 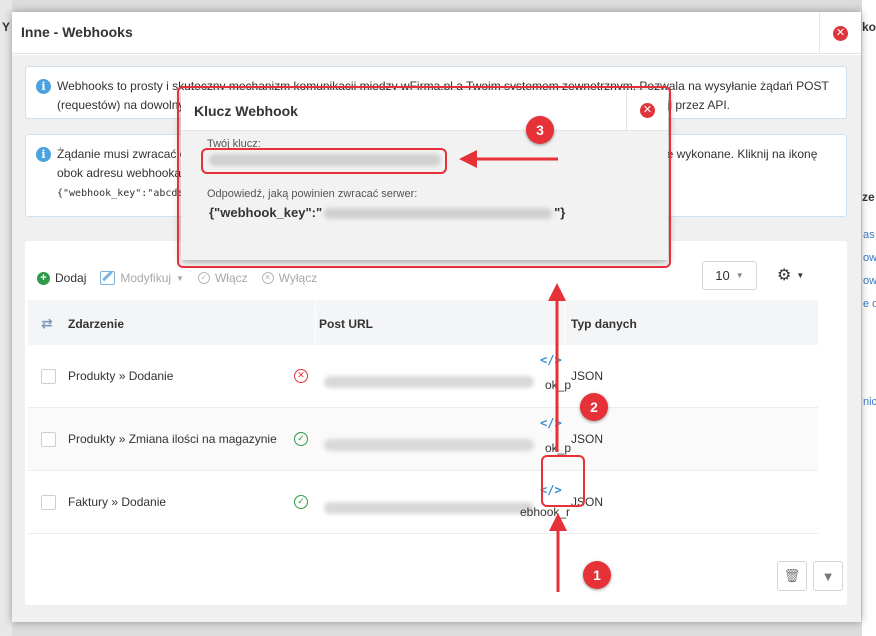 I want to click on annotation-number-3: 3, so click(x=540, y=130).